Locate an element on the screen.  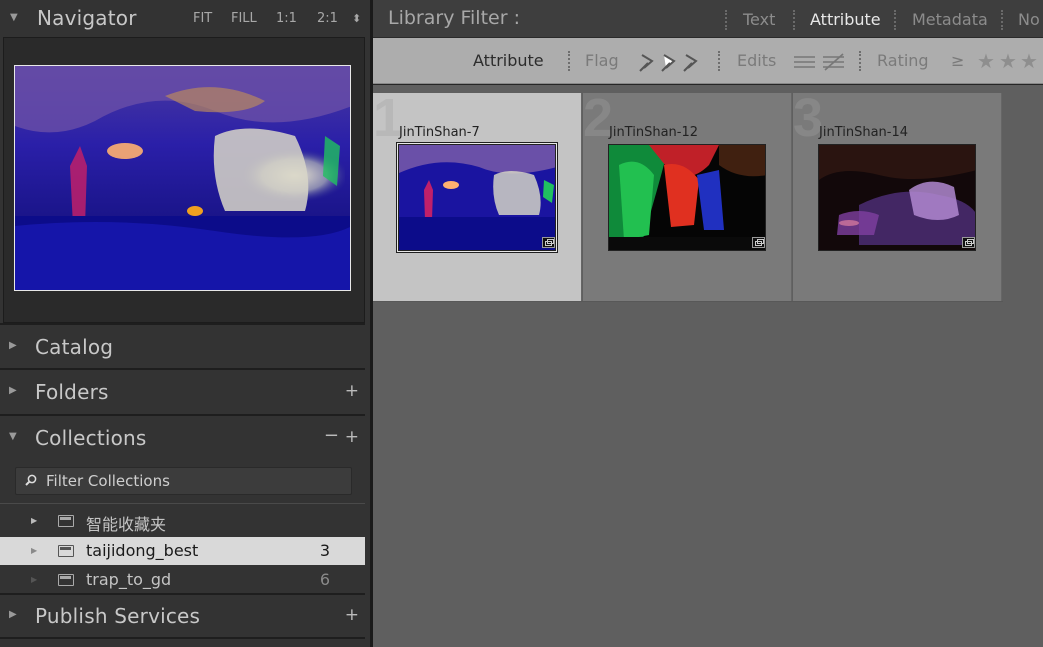
search-icon is located at coordinates (31, 480).